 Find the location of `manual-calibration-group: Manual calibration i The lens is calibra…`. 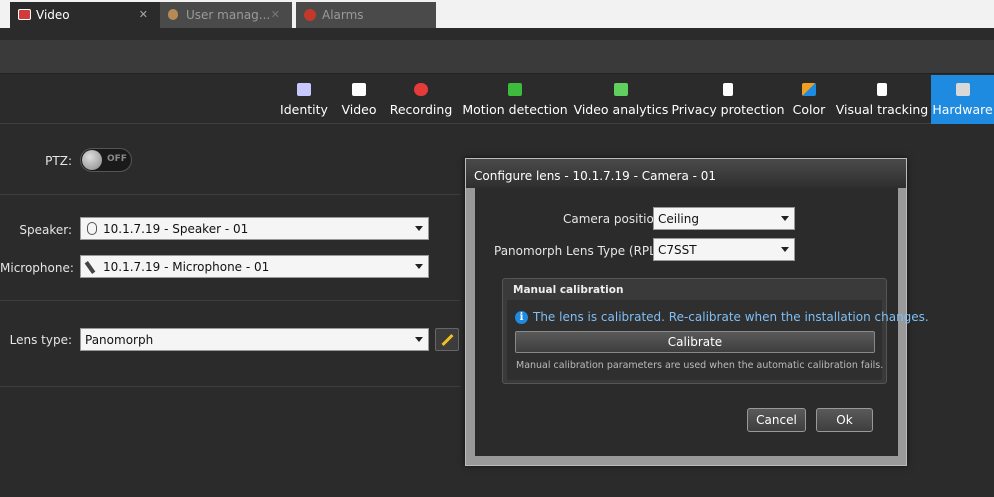

manual-calibration-group: Manual calibration i The lens is calibra… is located at coordinates (715, 331).